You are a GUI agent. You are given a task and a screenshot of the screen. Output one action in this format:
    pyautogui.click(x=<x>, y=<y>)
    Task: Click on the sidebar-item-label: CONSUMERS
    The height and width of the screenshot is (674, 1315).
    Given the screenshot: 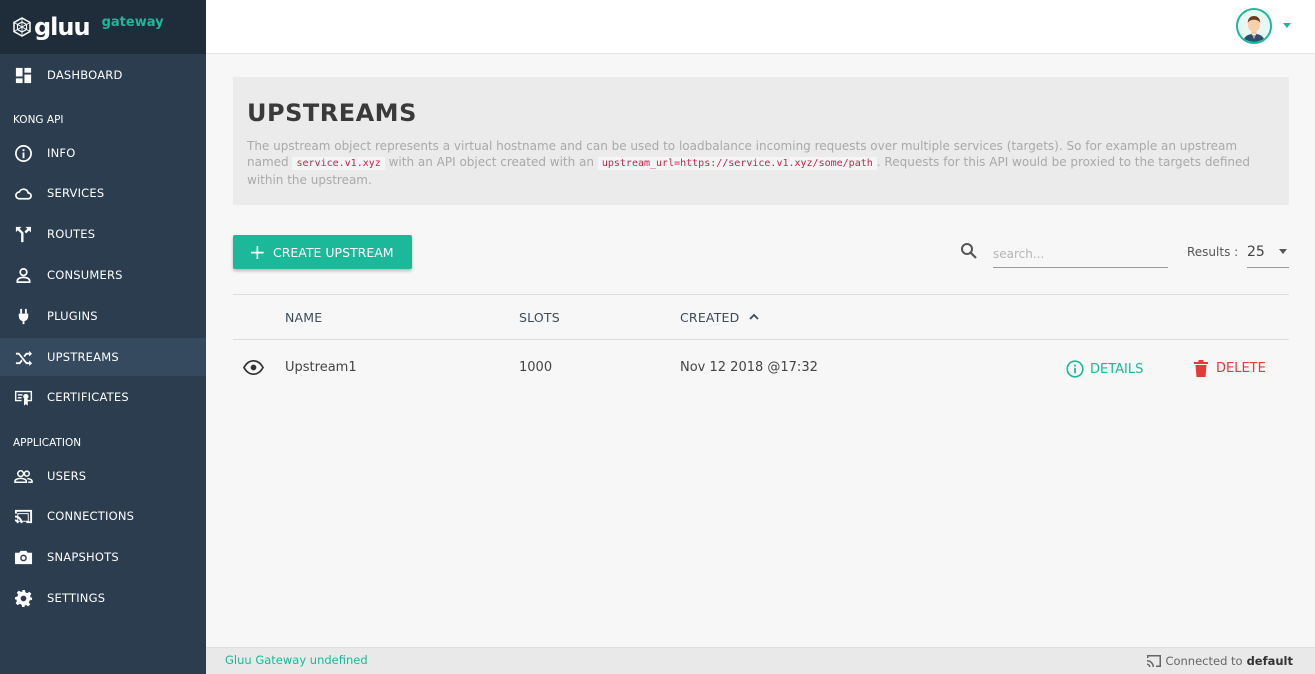 What is the action you would take?
    pyautogui.click(x=85, y=275)
    